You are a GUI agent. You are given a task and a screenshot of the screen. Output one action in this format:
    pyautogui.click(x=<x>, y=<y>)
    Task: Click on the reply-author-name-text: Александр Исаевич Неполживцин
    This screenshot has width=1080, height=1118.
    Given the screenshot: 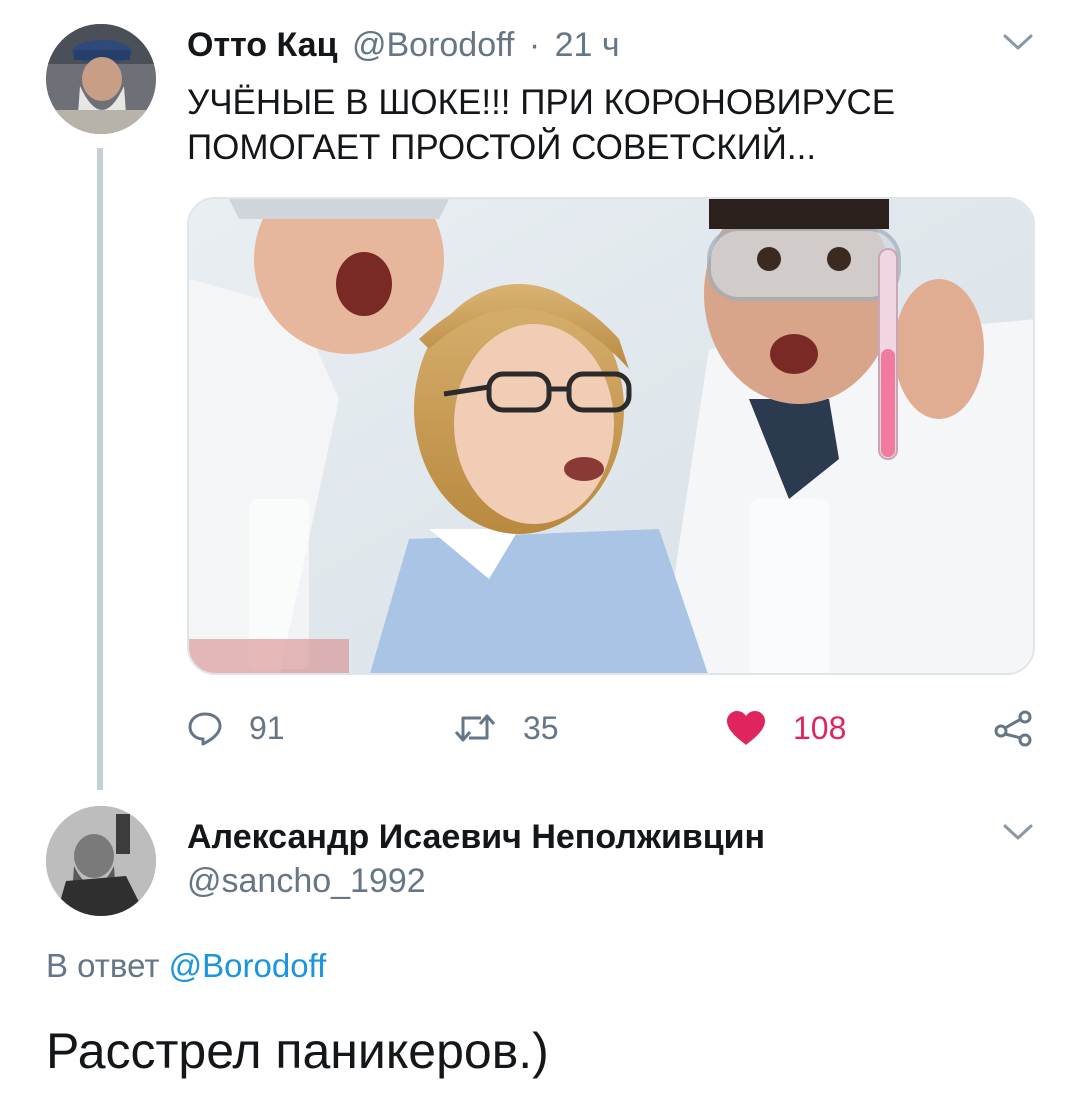 What is the action you would take?
    pyautogui.click(x=476, y=837)
    